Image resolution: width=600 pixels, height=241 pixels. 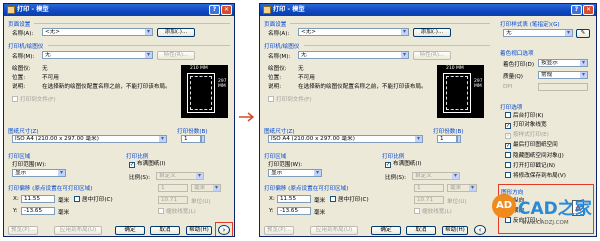 I want to click on page-setup-group: 页面设置, so click(x=19, y=25).